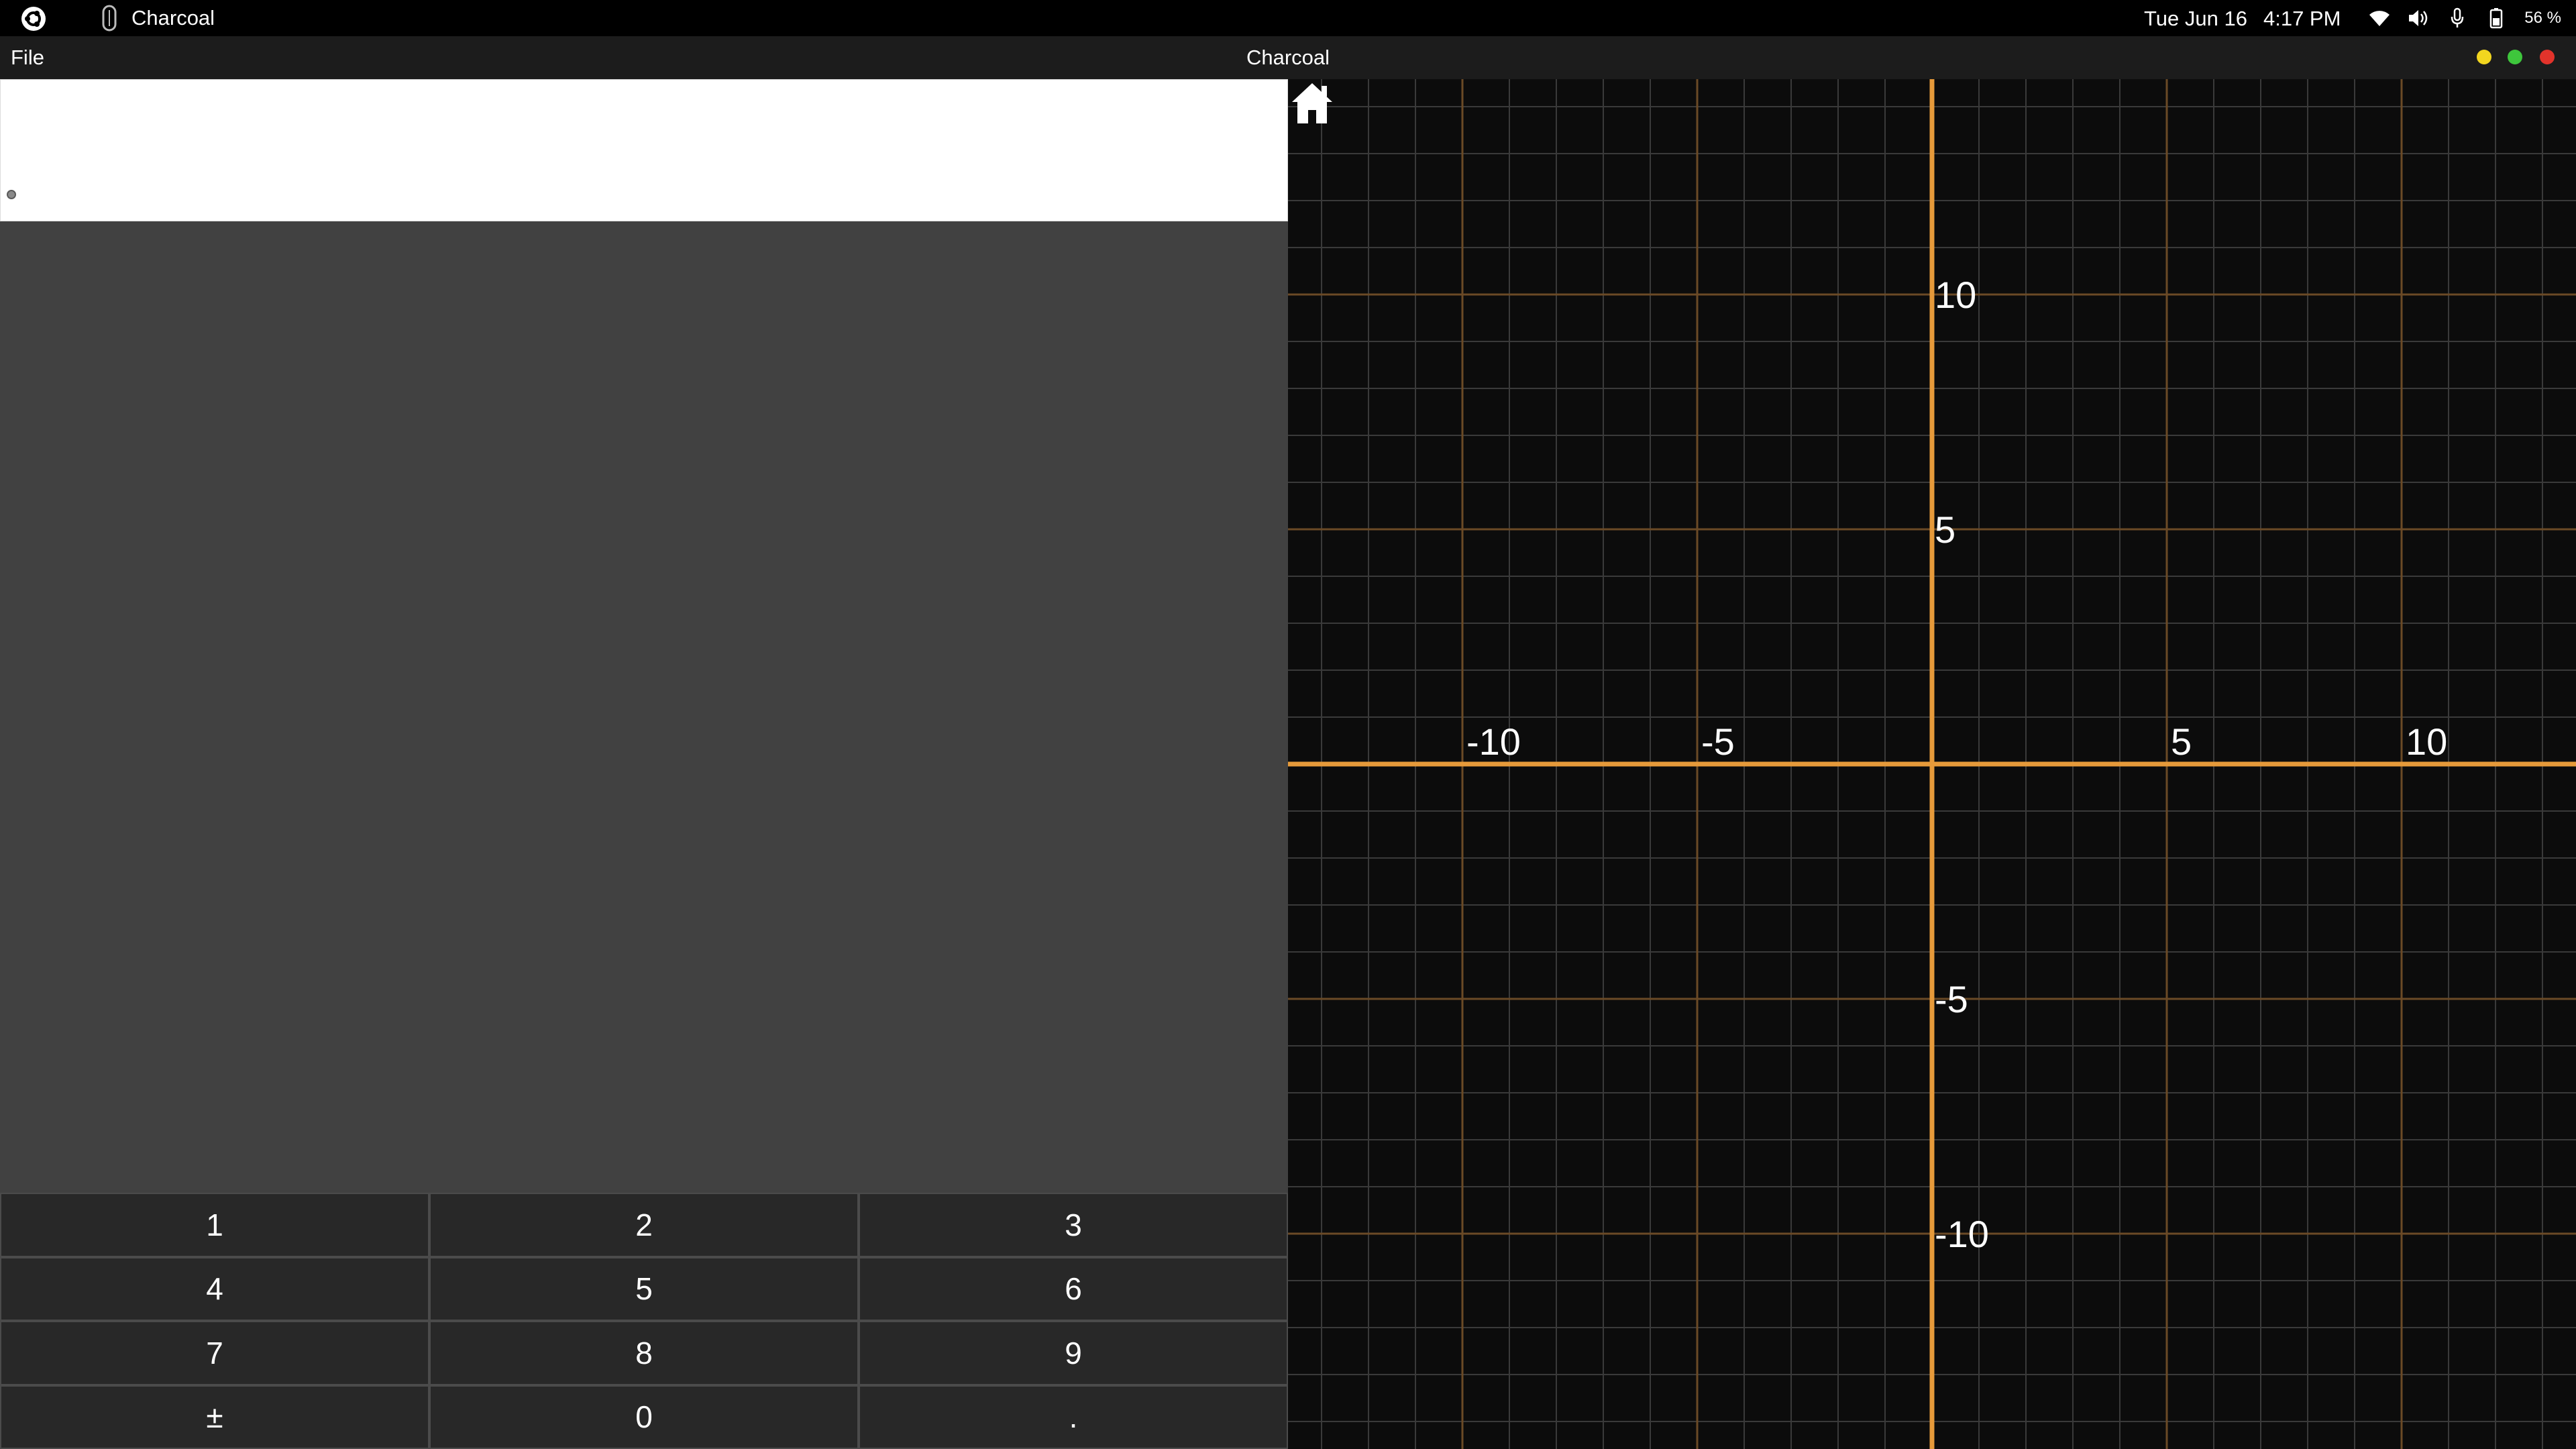 The width and height of the screenshot is (2576, 1449). What do you see at coordinates (2457, 18) in the screenshot?
I see `microphone-icon` at bounding box center [2457, 18].